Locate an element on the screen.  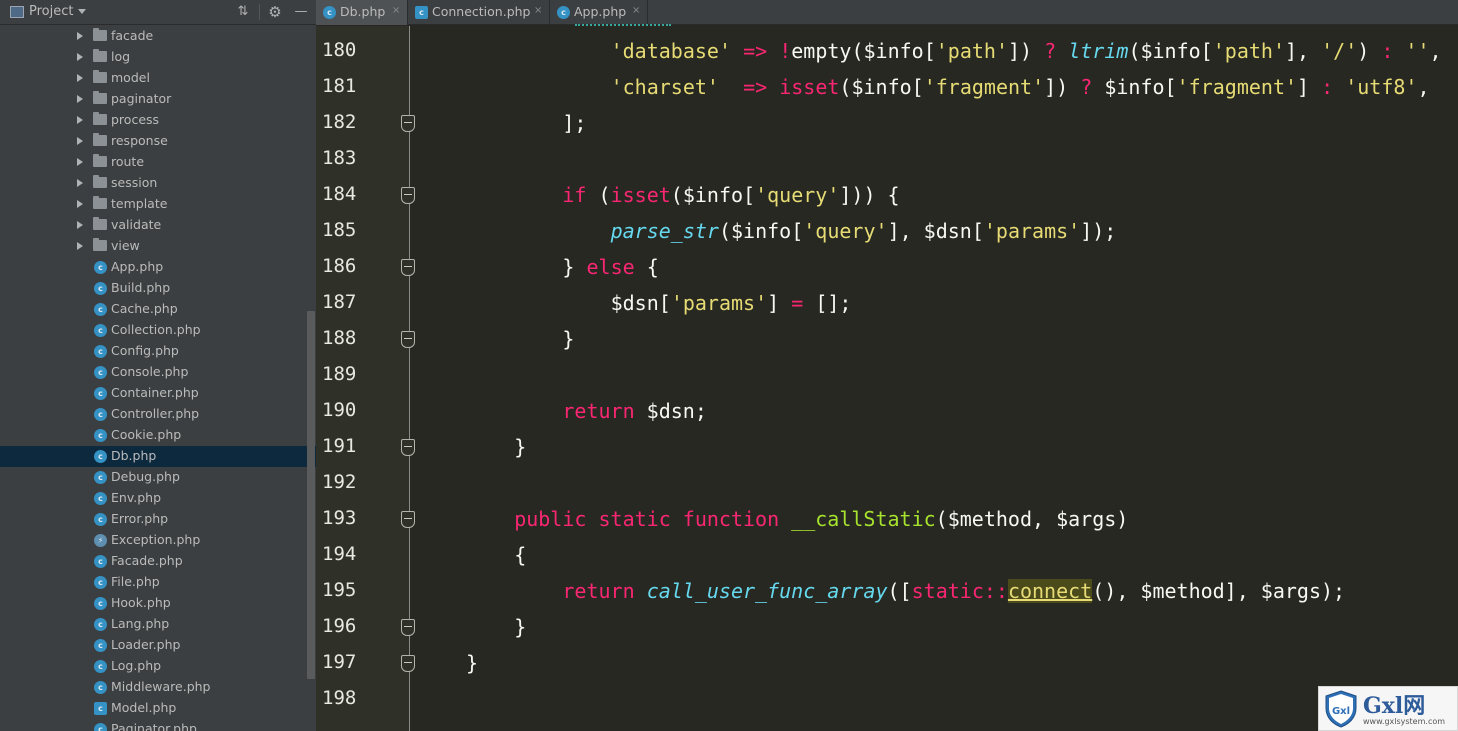
tree-folder: model is located at coordinates (158, 78).